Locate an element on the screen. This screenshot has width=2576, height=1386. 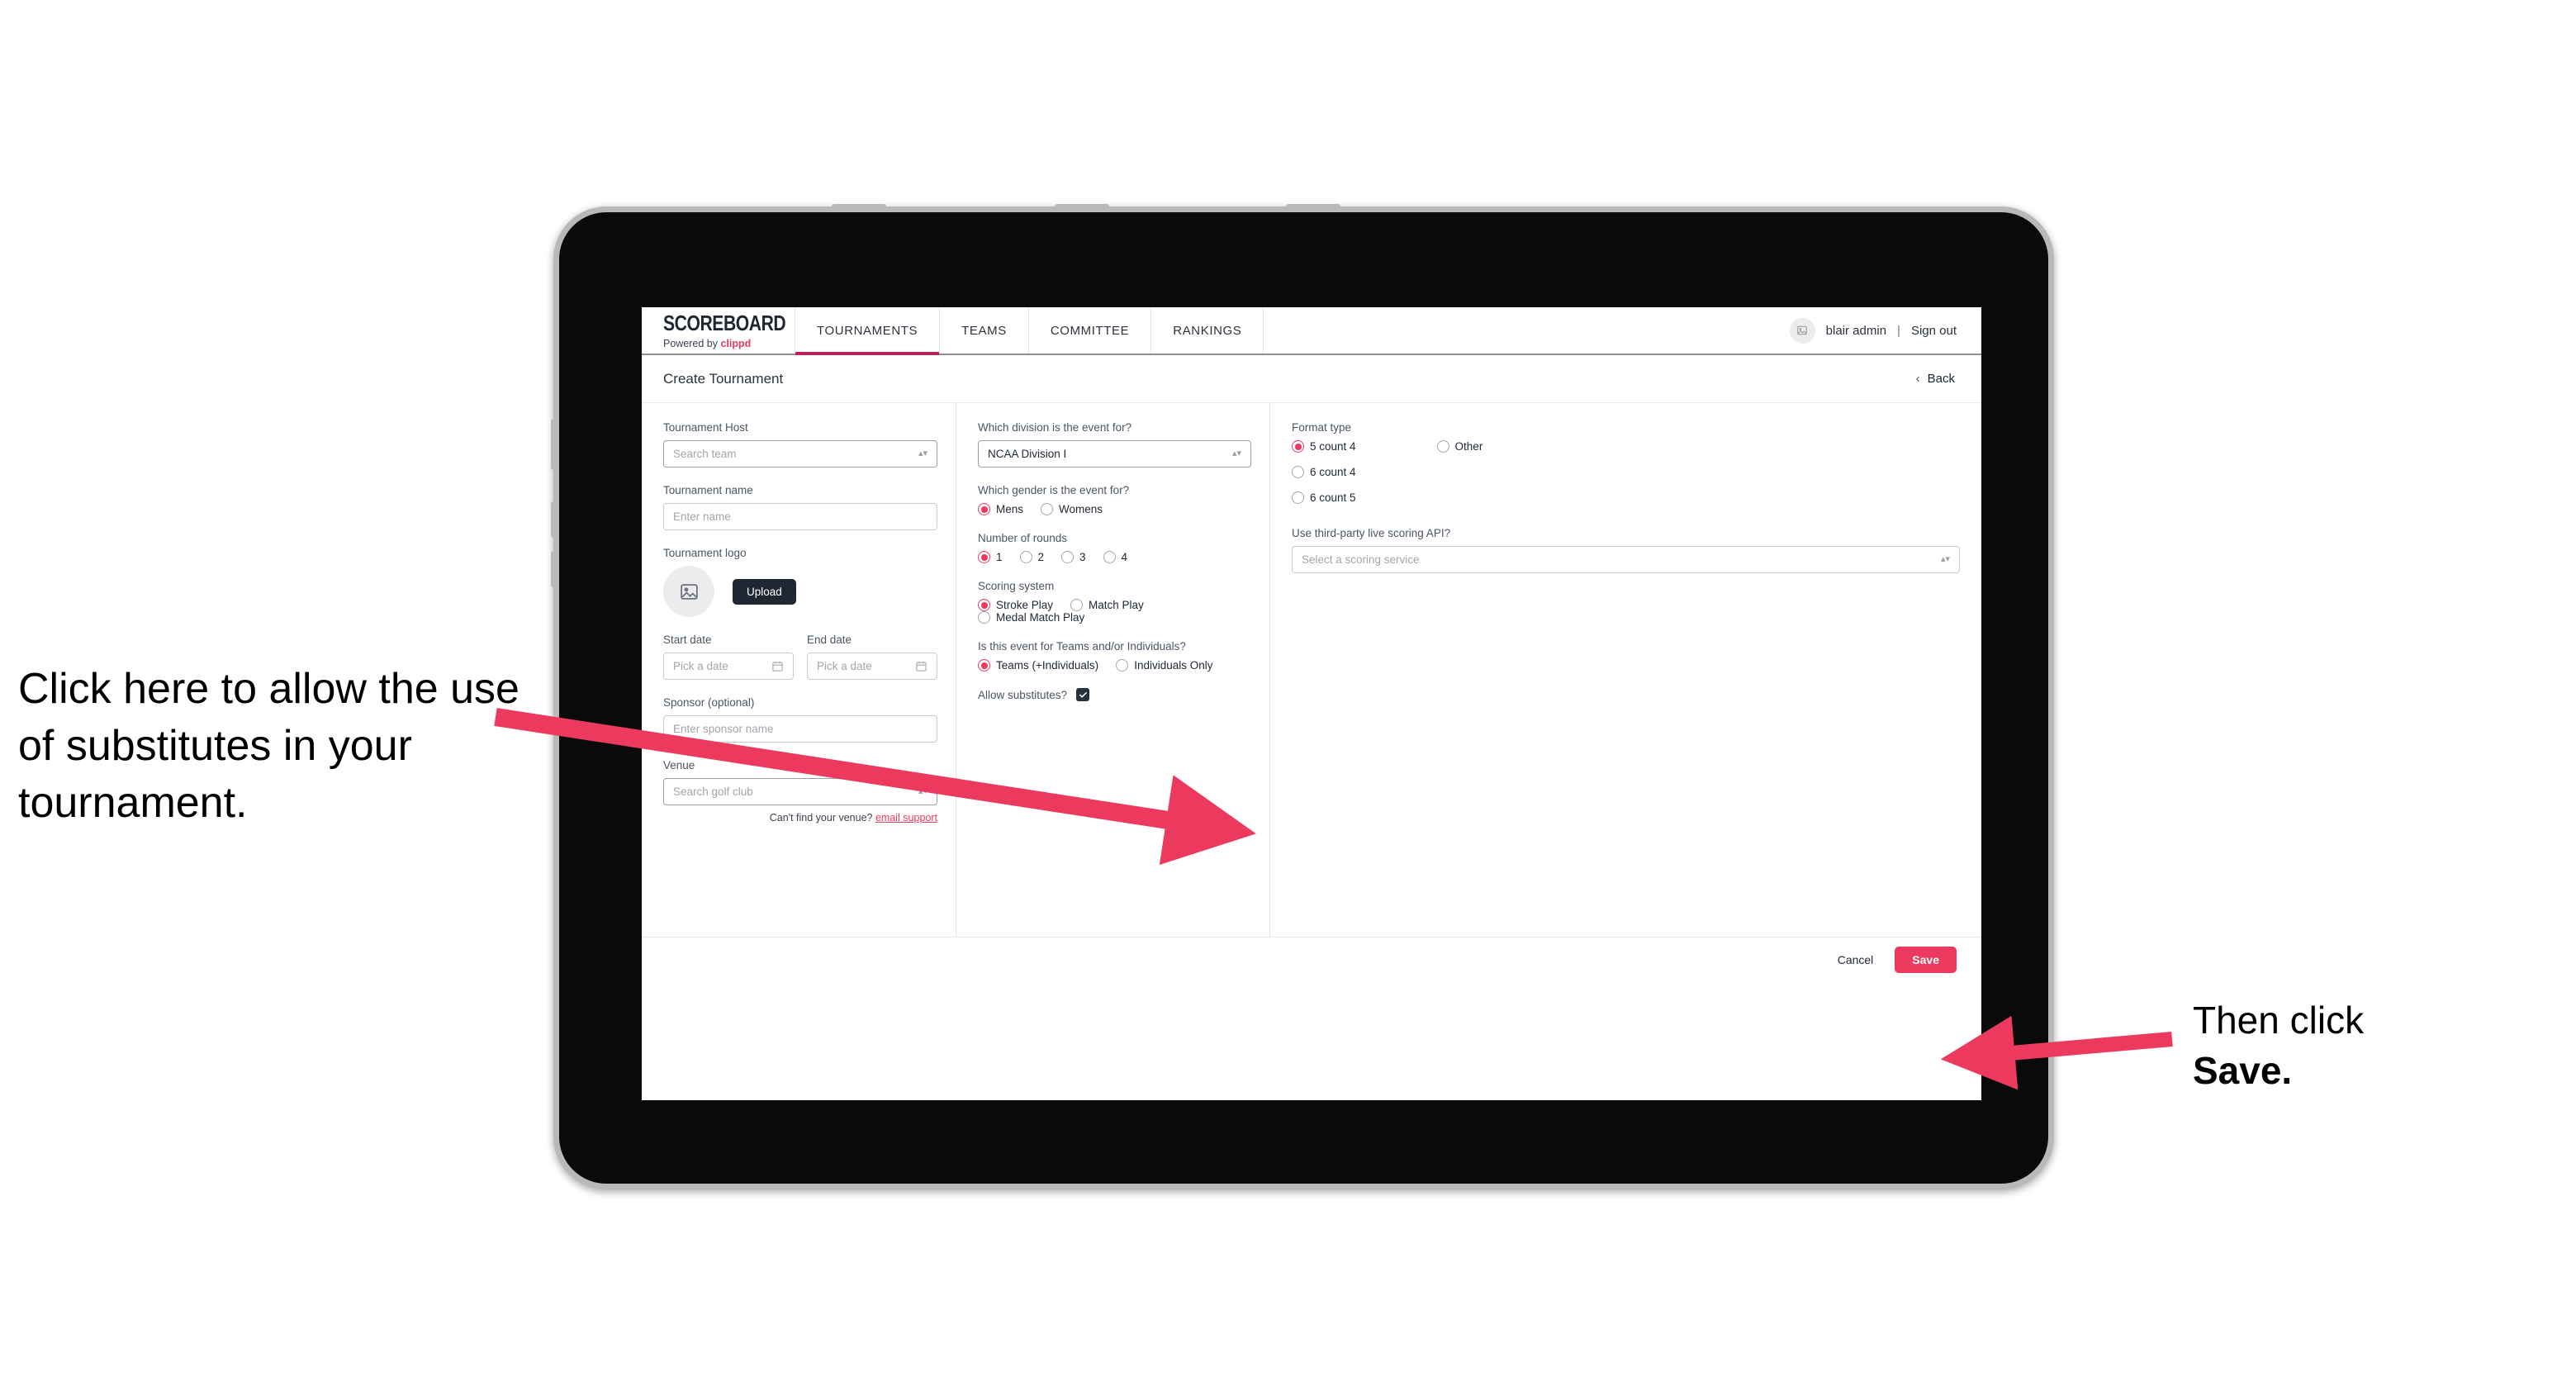
format-option-6-count-4-label: 6 count 4 is located at coordinates (1333, 472).